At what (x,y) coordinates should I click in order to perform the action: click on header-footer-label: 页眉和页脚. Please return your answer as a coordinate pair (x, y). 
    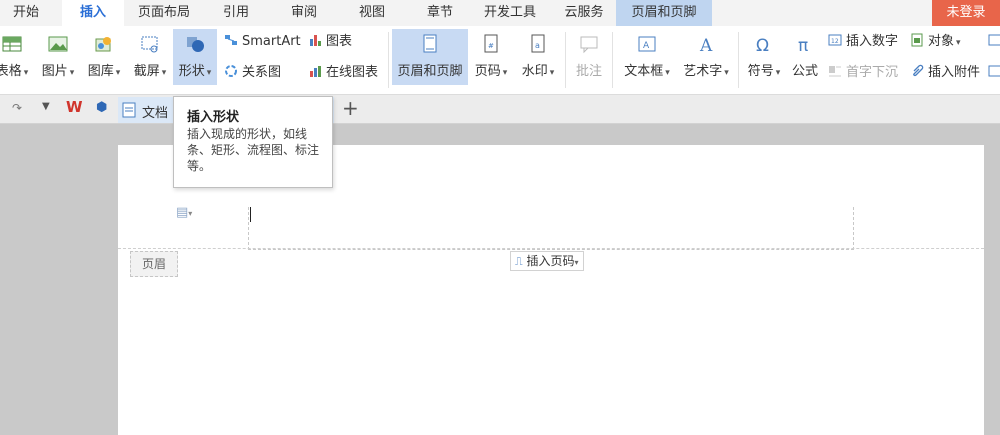
    Looking at the image, I should click on (430, 71).